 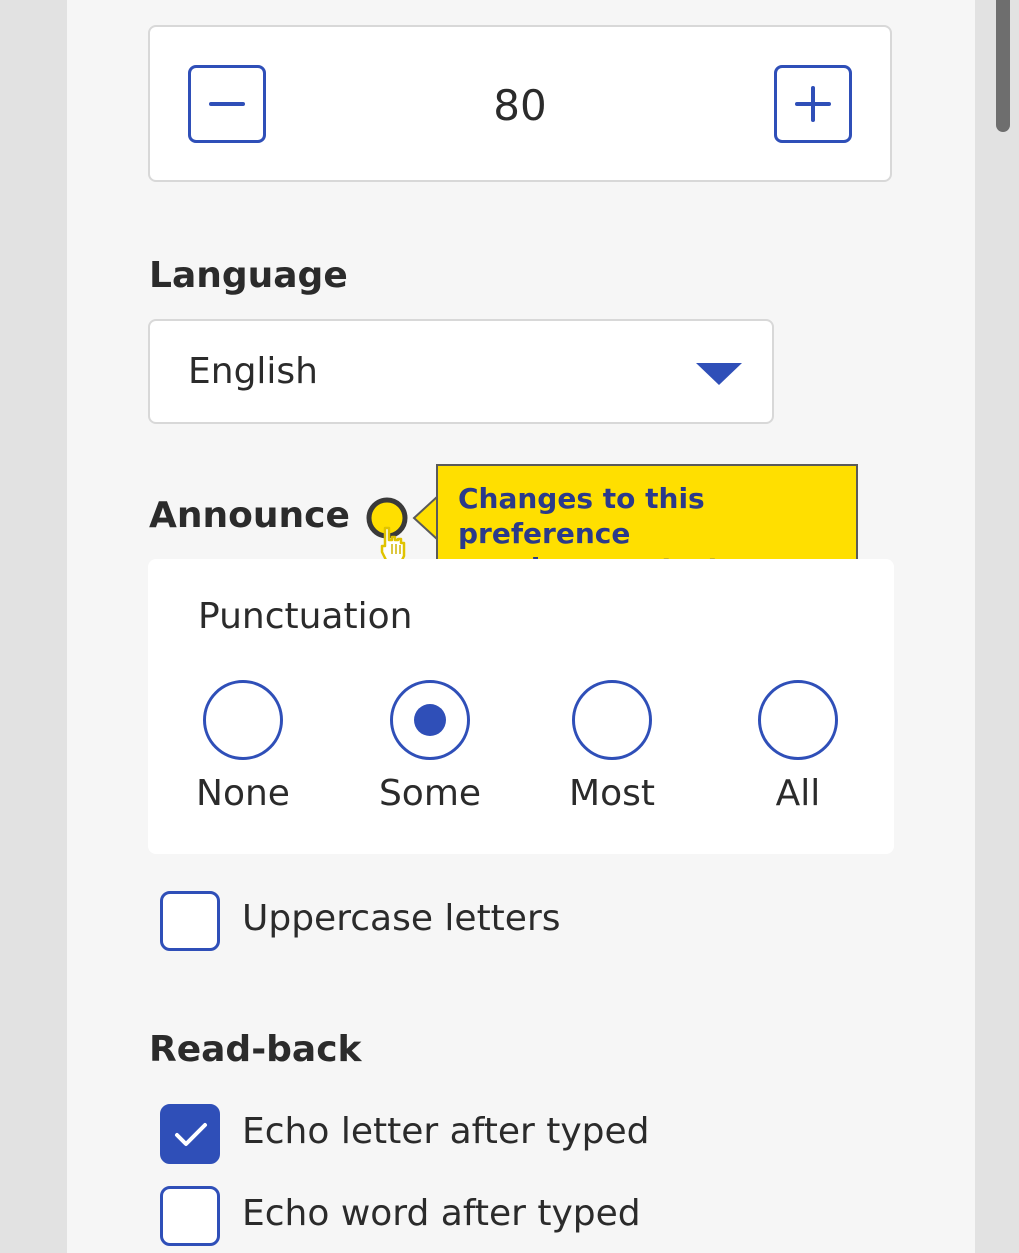 I want to click on increment-button, so click(x=813, y=104).